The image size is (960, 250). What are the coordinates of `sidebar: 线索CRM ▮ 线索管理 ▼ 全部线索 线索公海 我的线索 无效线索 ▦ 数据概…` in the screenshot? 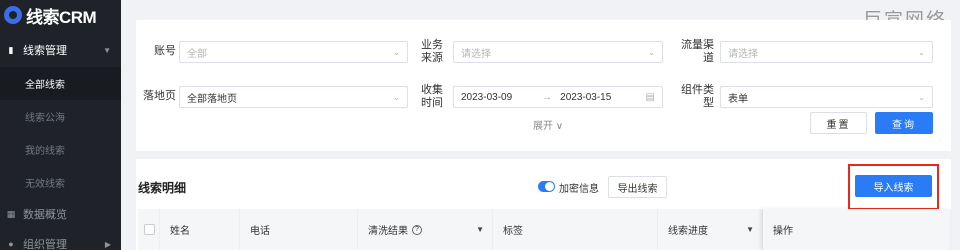 It's located at (60, 125).